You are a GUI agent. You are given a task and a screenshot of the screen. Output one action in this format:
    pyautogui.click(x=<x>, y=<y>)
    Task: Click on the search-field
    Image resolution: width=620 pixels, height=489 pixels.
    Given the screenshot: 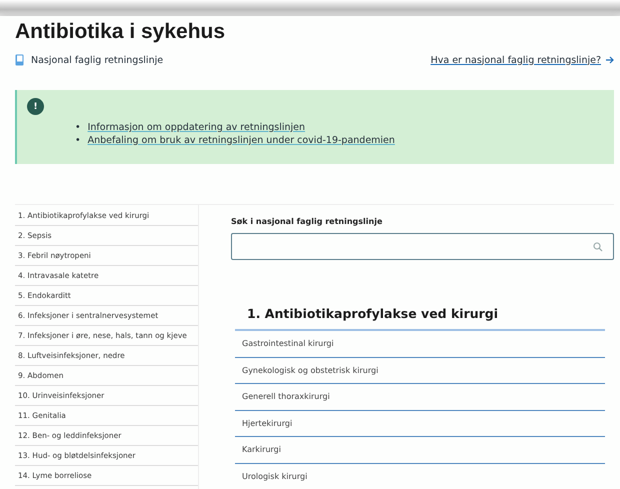 What is the action you would take?
    pyautogui.click(x=422, y=246)
    